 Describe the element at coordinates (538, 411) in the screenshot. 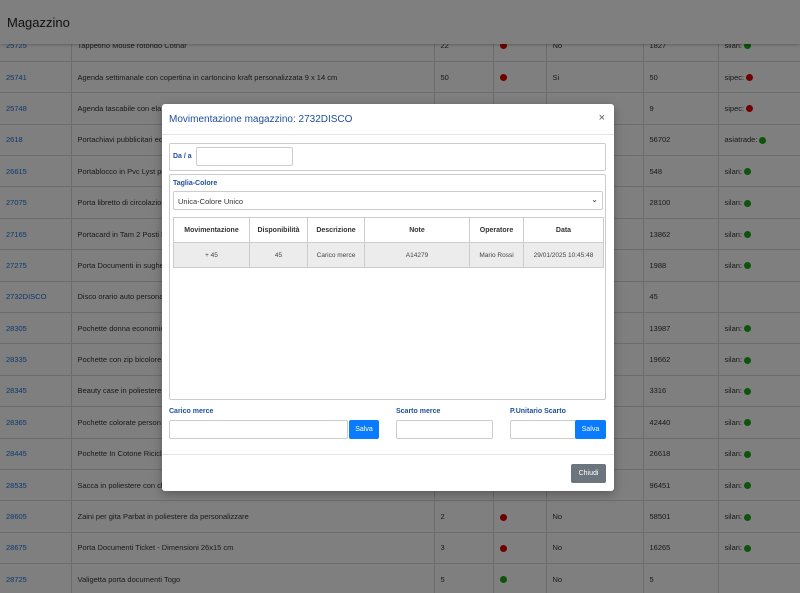

I see `punitario-label: P.Unitario Scarto` at that location.